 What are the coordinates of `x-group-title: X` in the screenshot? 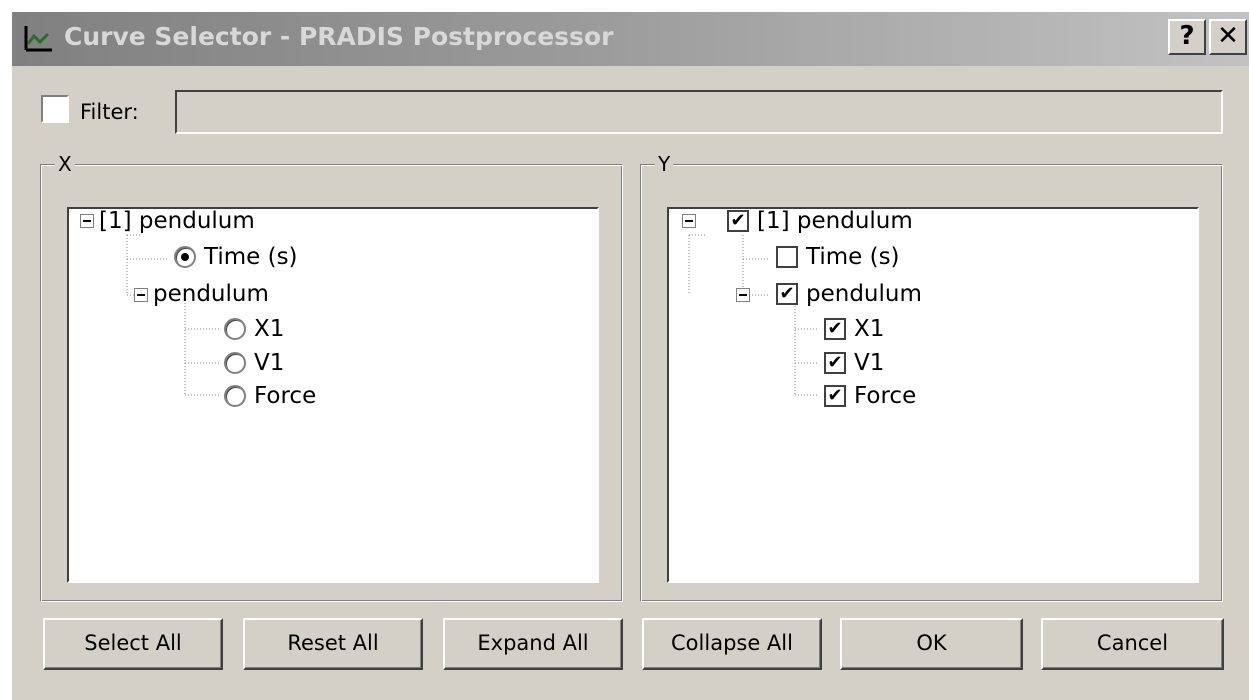 It's located at (65, 164).